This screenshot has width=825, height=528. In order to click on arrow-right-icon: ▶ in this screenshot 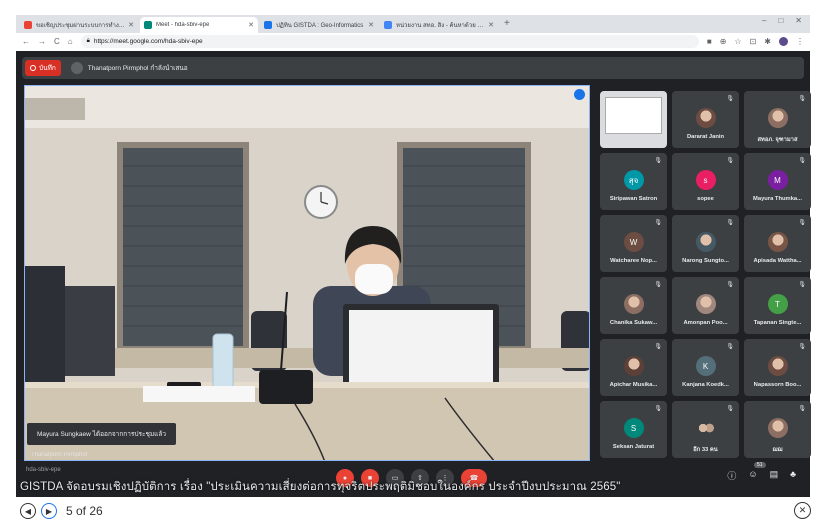, I will do `click(49, 511)`.